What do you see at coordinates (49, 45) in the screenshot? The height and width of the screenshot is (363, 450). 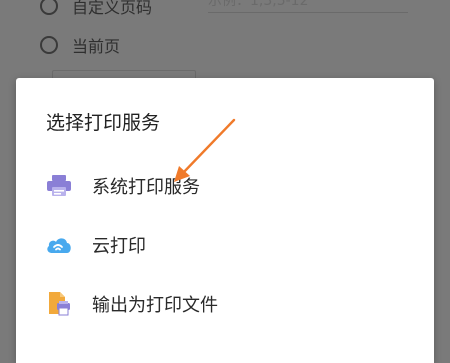 I see `current-page-radio` at bounding box center [49, 45].